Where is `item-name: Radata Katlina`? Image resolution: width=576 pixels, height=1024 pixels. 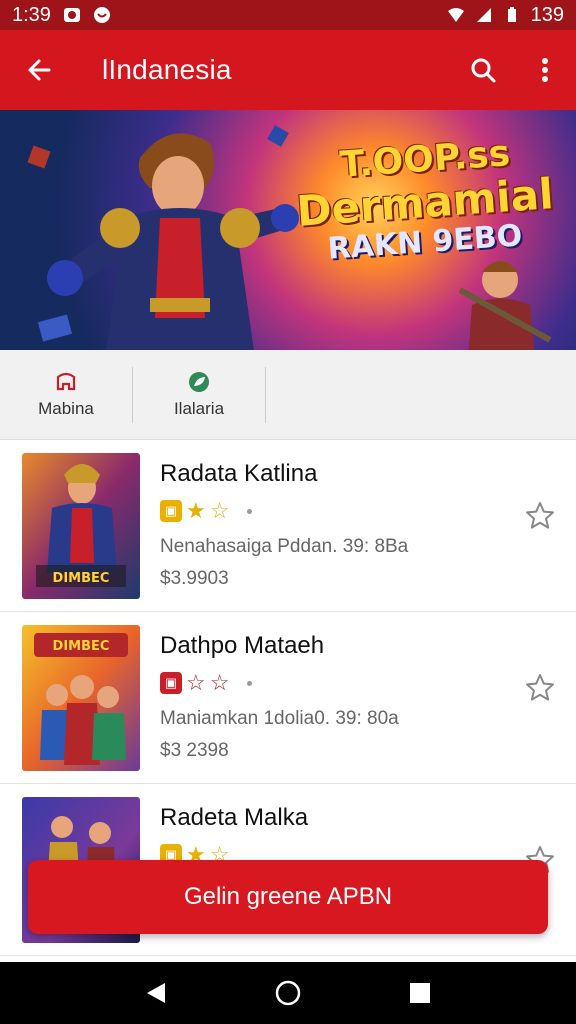
item-name: Radata Katlina is located at coordinates (239, 473).